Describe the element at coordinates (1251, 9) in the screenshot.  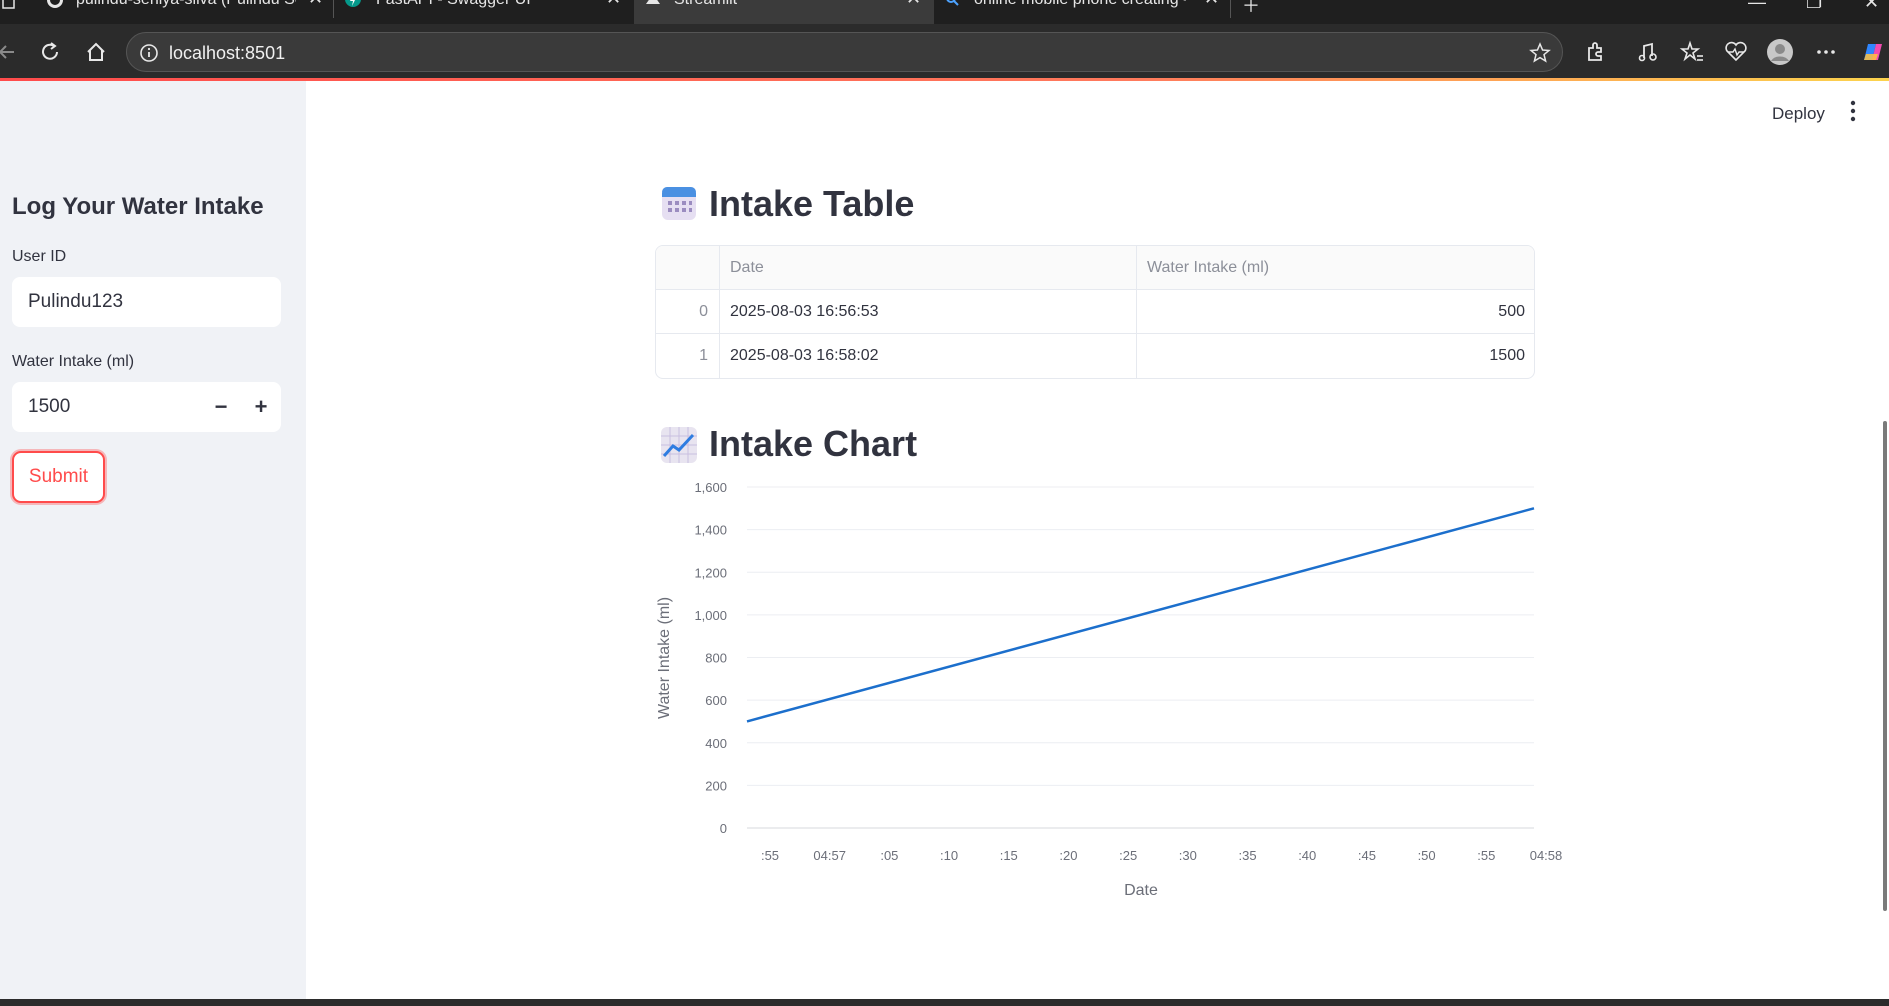
I see `new-tab-icon: ＋` at that location.